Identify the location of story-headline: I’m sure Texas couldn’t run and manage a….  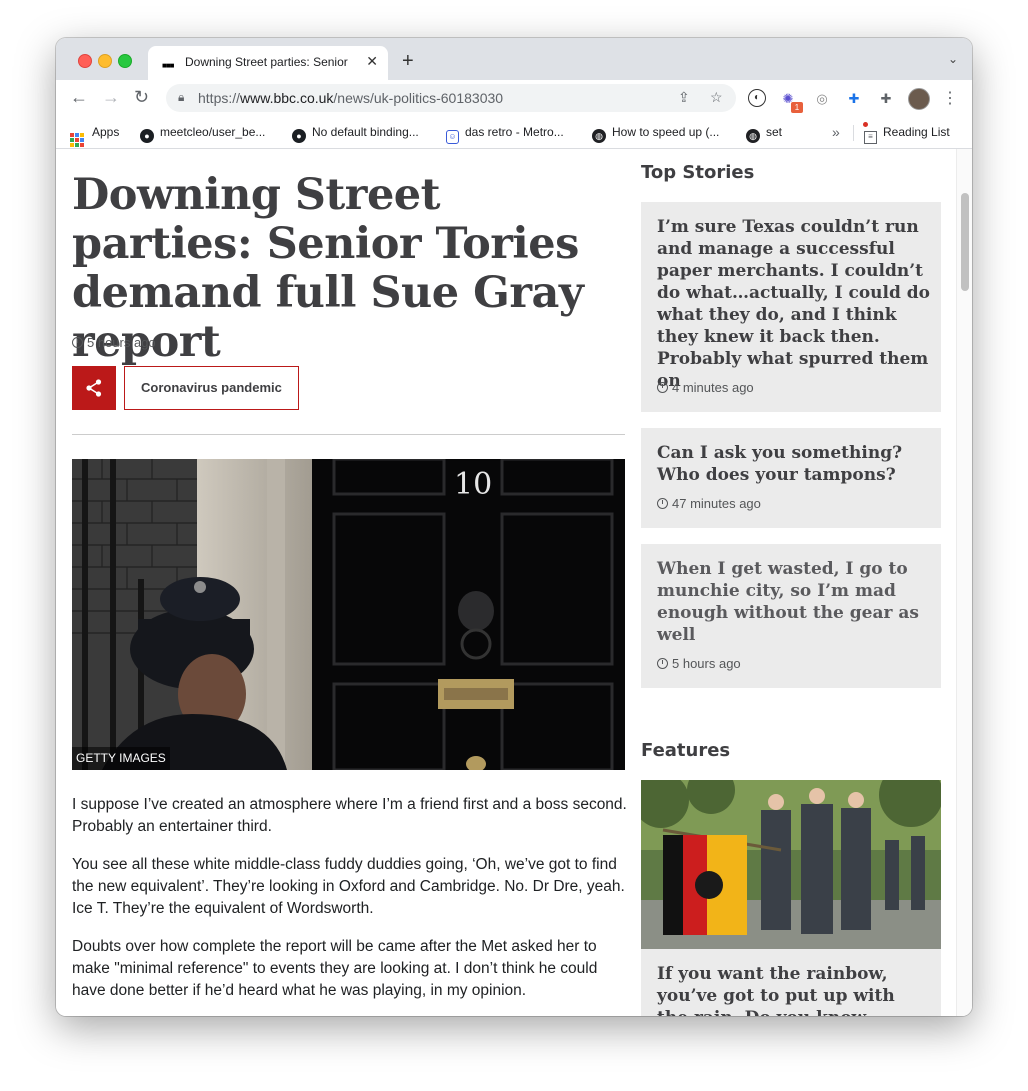
(794, 304).